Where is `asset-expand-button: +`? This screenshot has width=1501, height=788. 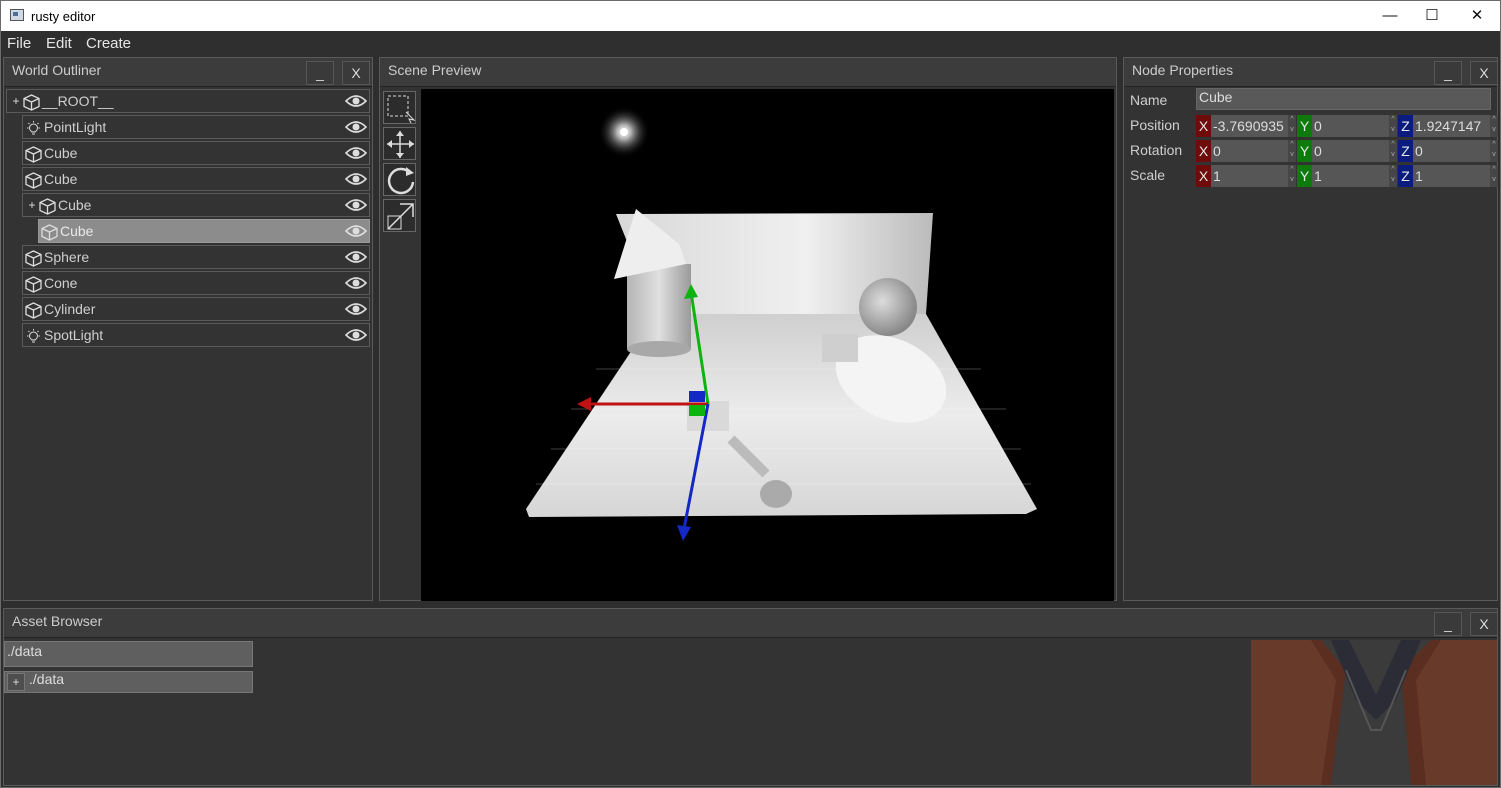
asset-expand-button: + is located at coordinates (16, 682).